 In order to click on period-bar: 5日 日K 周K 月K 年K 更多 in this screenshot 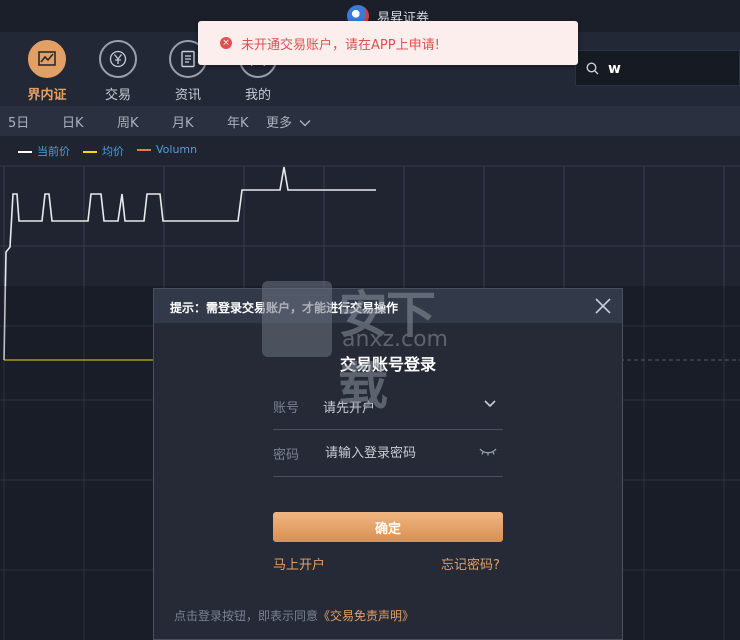, I will do `click(370, 121)`.